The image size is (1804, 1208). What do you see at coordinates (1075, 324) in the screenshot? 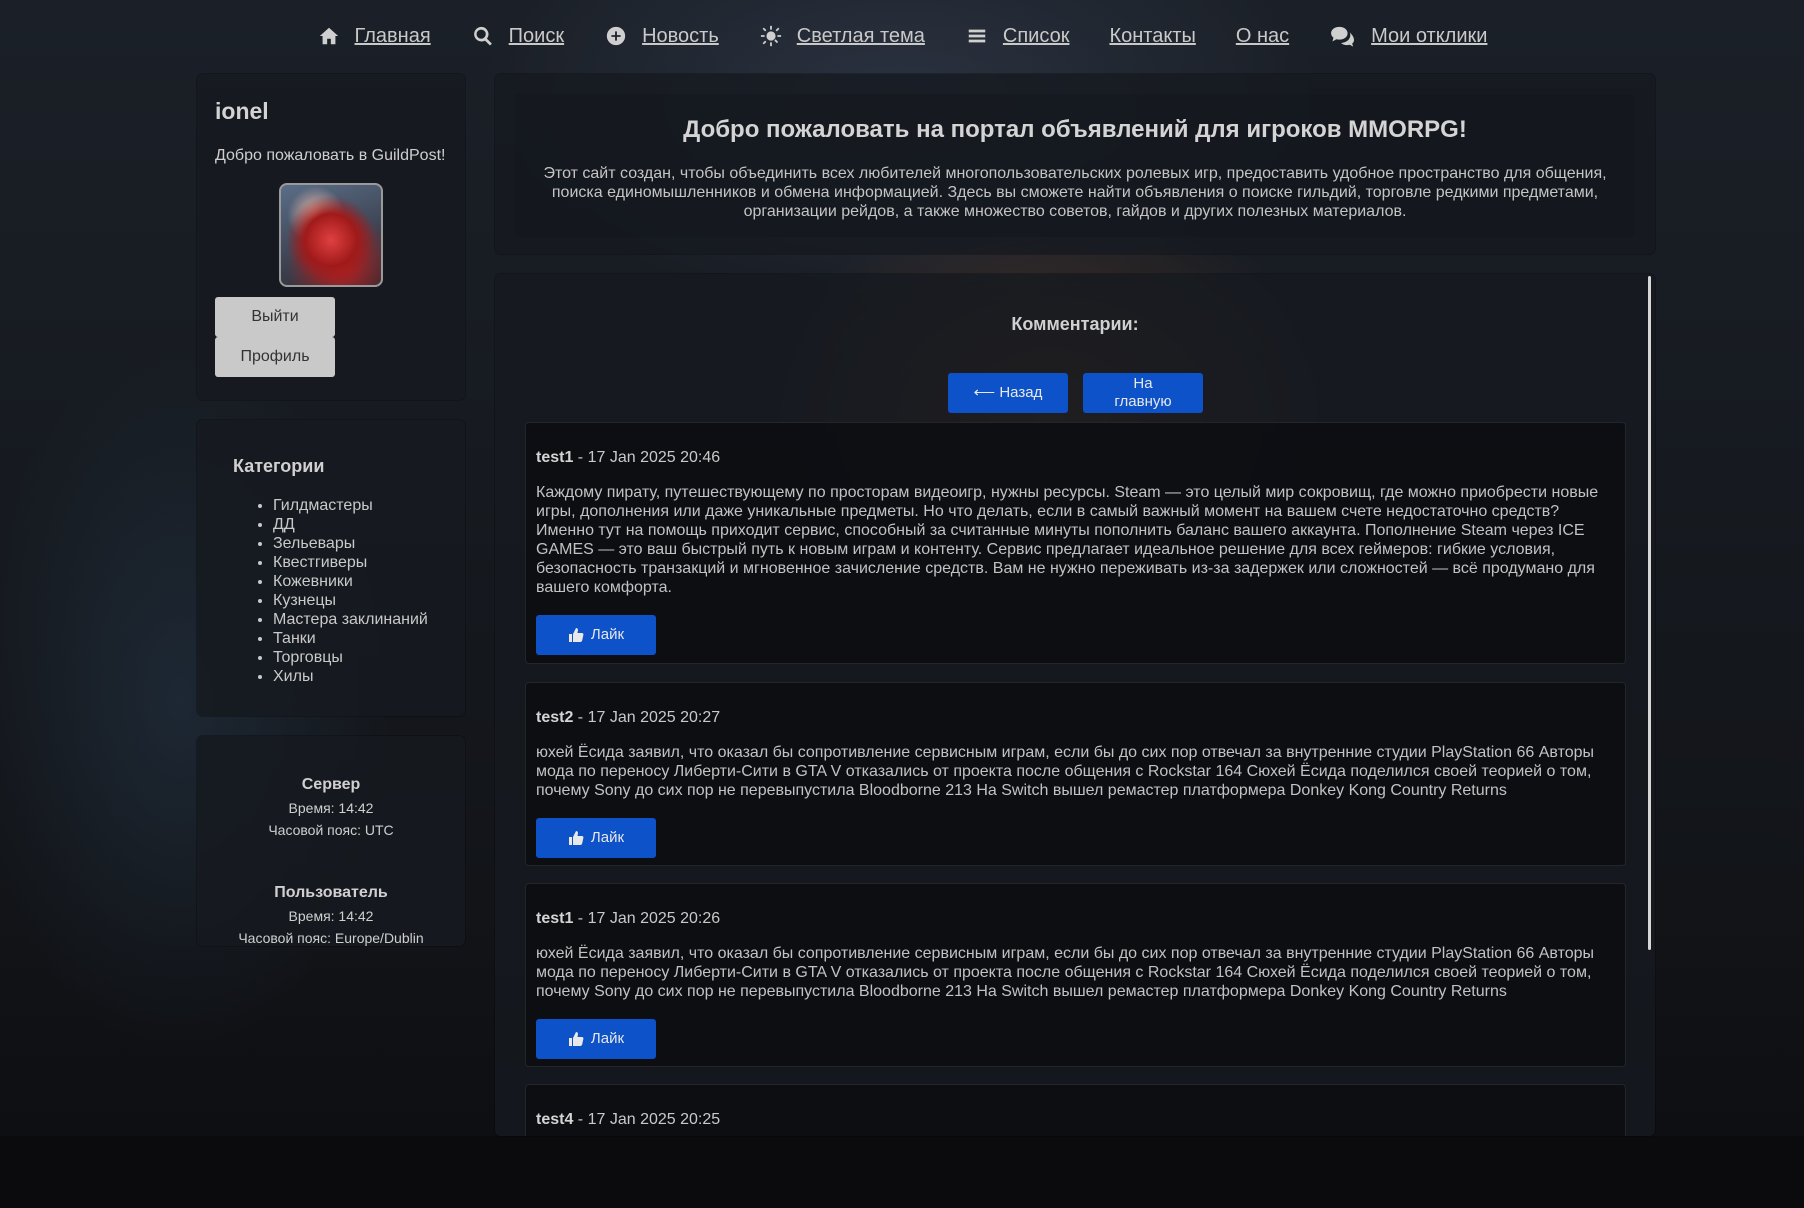
I see `comments-title: Комментарии:` at bounding box center [1075, 324].